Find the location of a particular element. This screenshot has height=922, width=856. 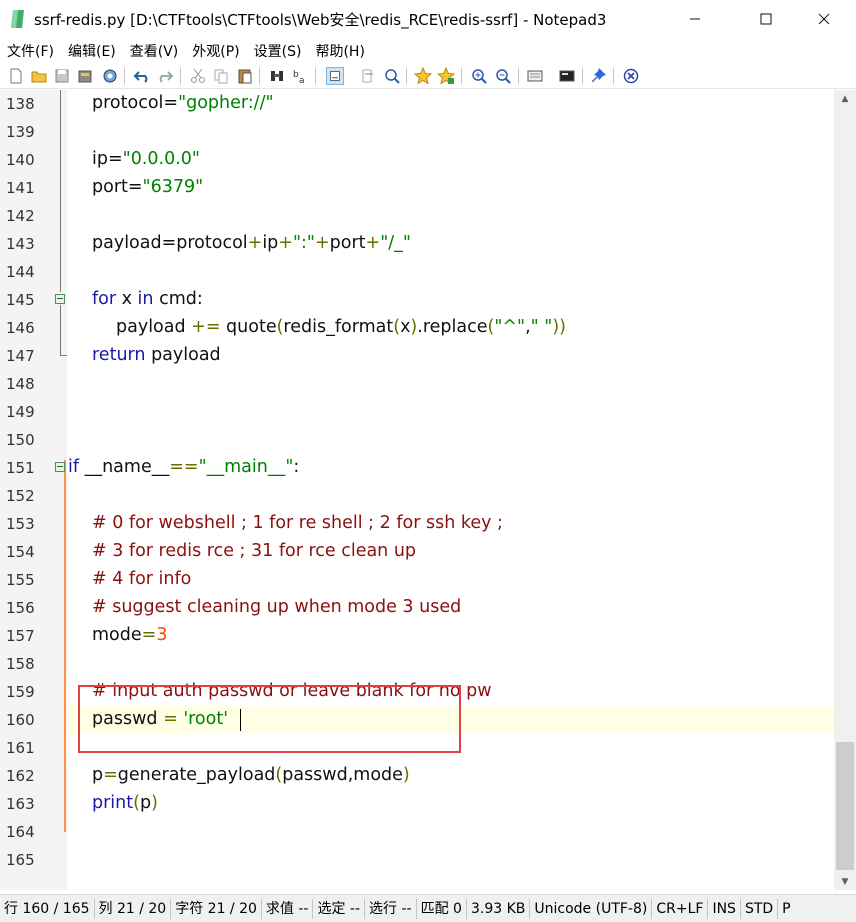

menu-bar: 文件(F) 编辑(E) 查看(V) 外观(P) 设置(S) 帮助(H) is located at coordinates (428, 50).